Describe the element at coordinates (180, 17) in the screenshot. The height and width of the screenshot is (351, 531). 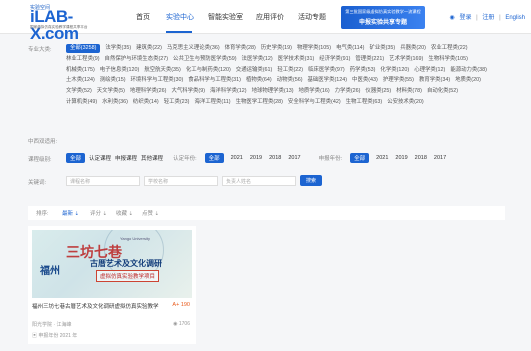
I see `nav-experiment-center: 实验中心` at that location.